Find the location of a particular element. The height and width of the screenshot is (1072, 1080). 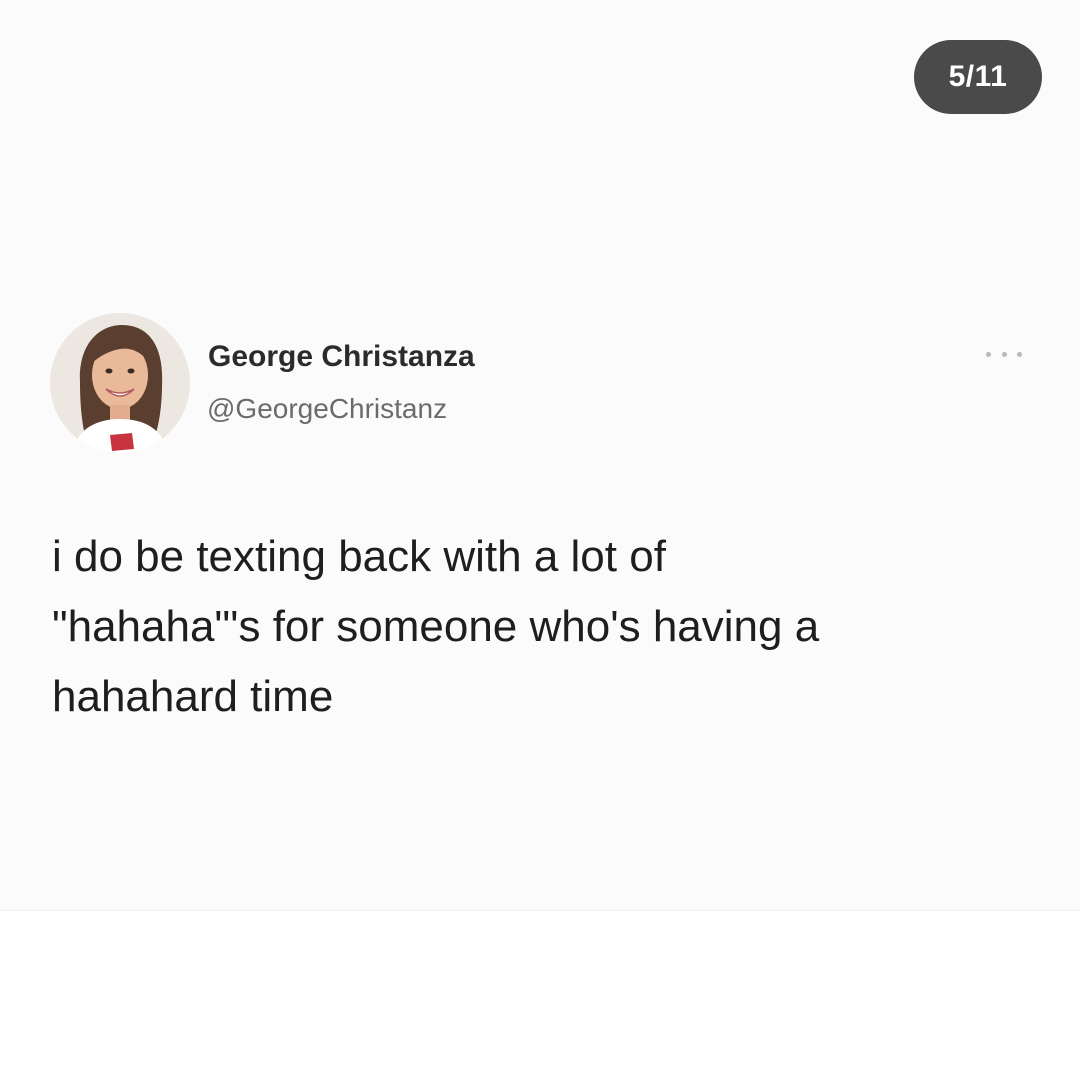

user-handle: @GeorgeChristanz is located at coordinates (327, 409).